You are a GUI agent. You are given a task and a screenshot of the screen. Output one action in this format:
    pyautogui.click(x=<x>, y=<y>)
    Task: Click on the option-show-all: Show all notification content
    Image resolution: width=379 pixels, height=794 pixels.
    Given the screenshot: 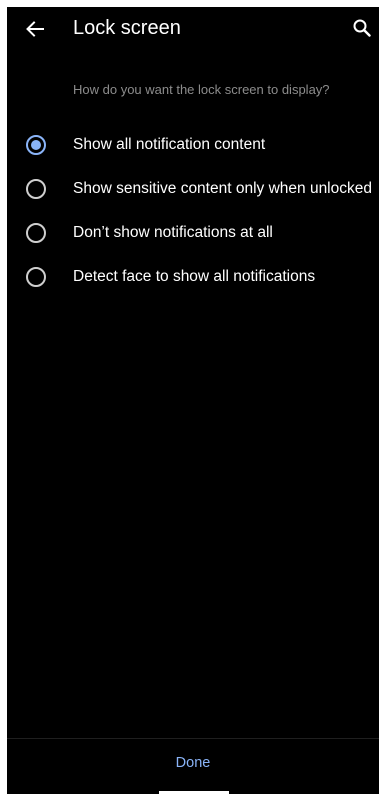 What is the action you would take?
    pyautogui.click(x=193, y=145)
    